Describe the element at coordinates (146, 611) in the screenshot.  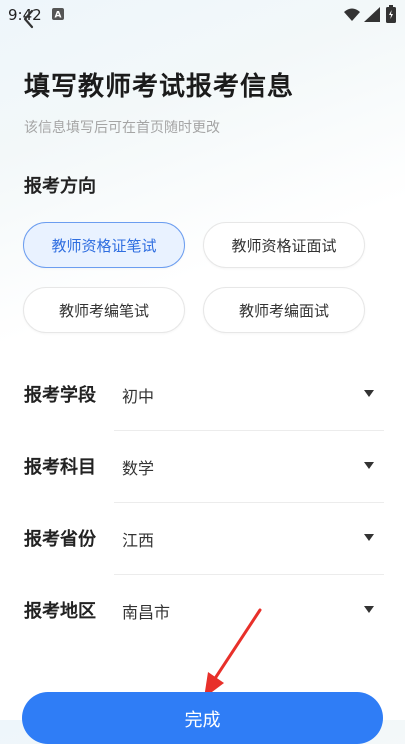
I see `field-value: 南昌市` at that location.